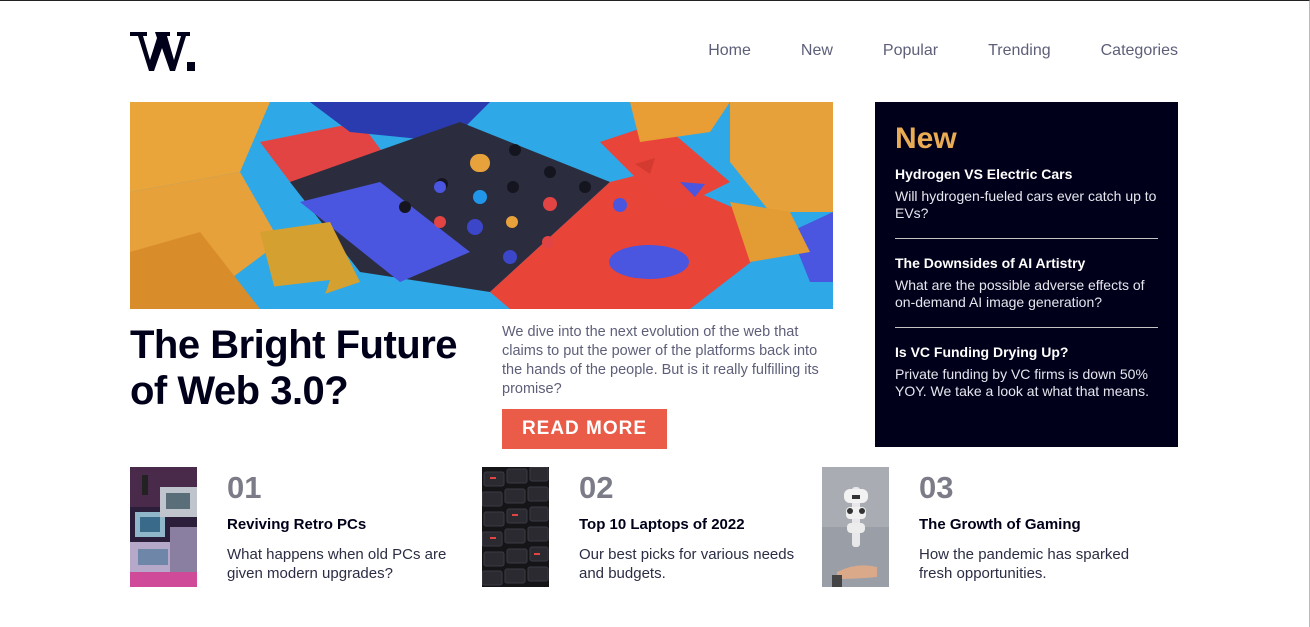  I want to click on new-article-title: Is VC Funding Drying Up?, so click(1026, 352).